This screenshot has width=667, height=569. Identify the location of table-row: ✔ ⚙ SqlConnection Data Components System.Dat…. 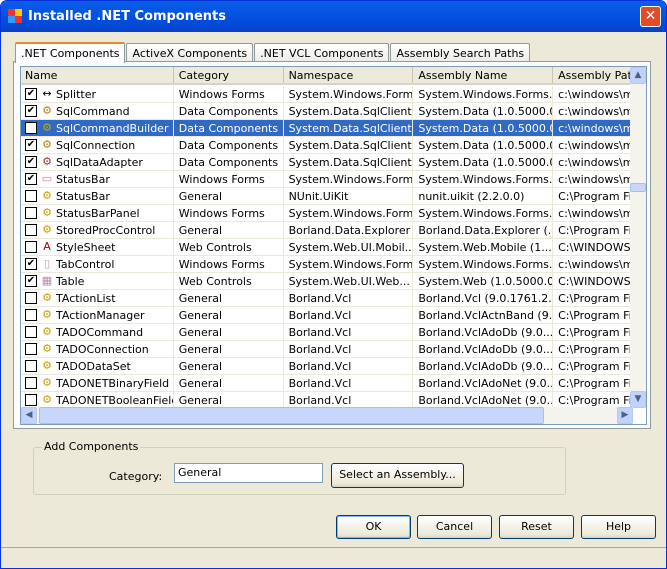
(327, 145).